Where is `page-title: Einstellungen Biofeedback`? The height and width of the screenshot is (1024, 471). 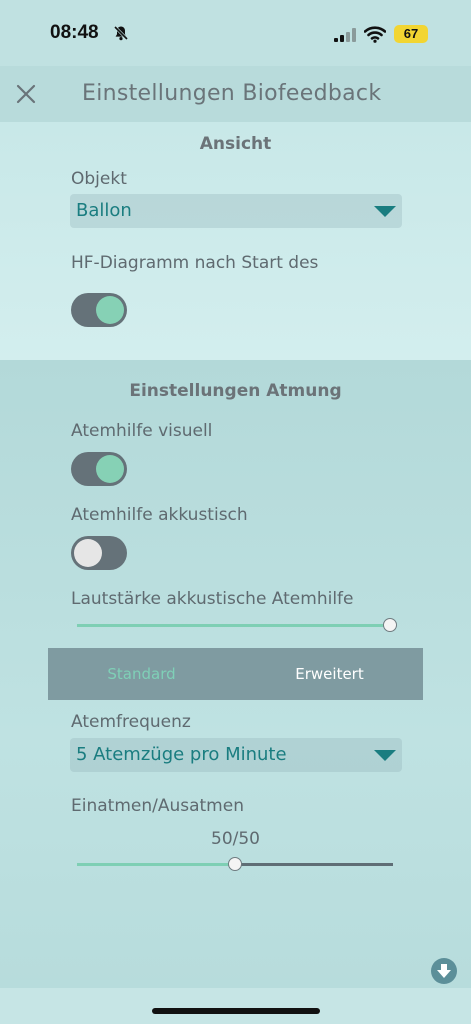
page-title: Einstellungen Biofeedback is located at coordinates (232, 93).